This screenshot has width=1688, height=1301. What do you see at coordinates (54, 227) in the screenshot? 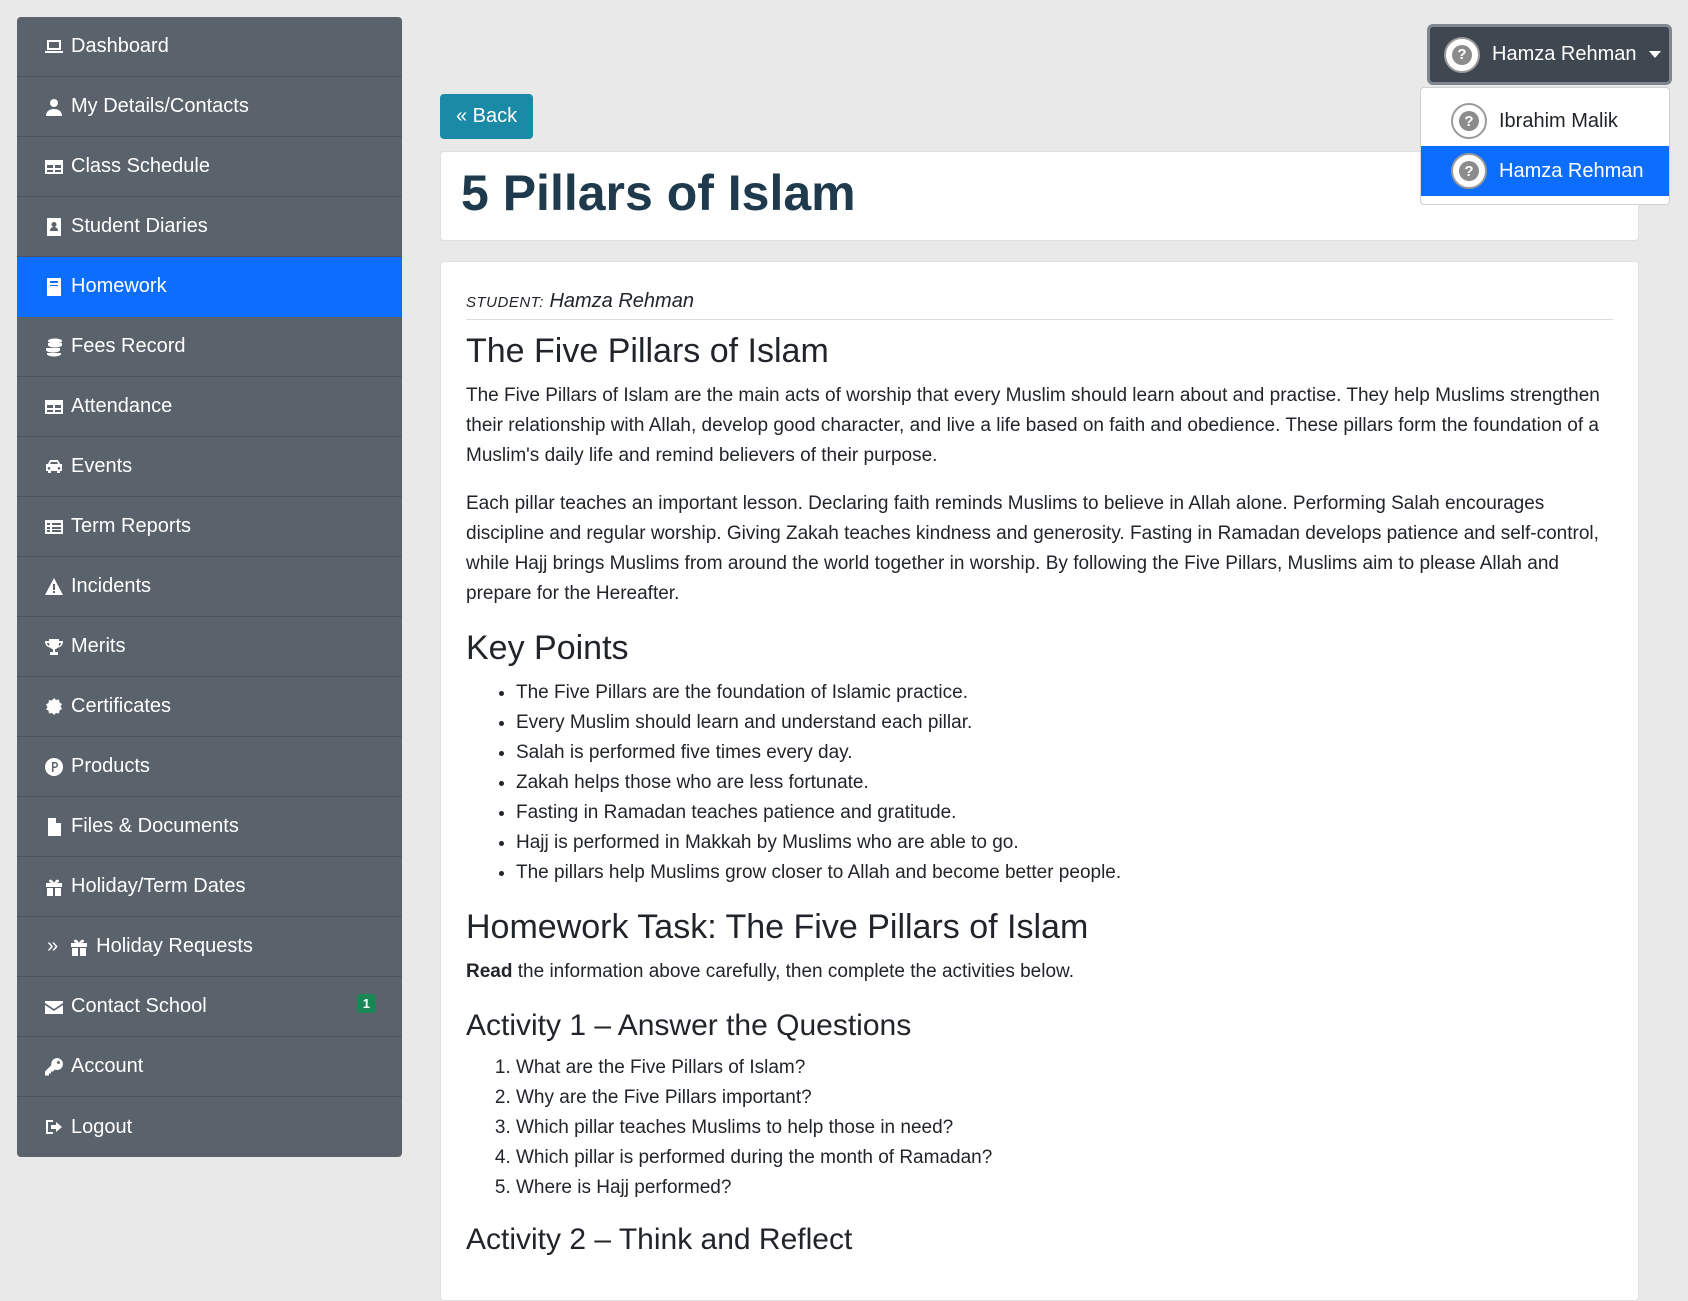
I see `address-book-icon` at bounding box center [54, 227].